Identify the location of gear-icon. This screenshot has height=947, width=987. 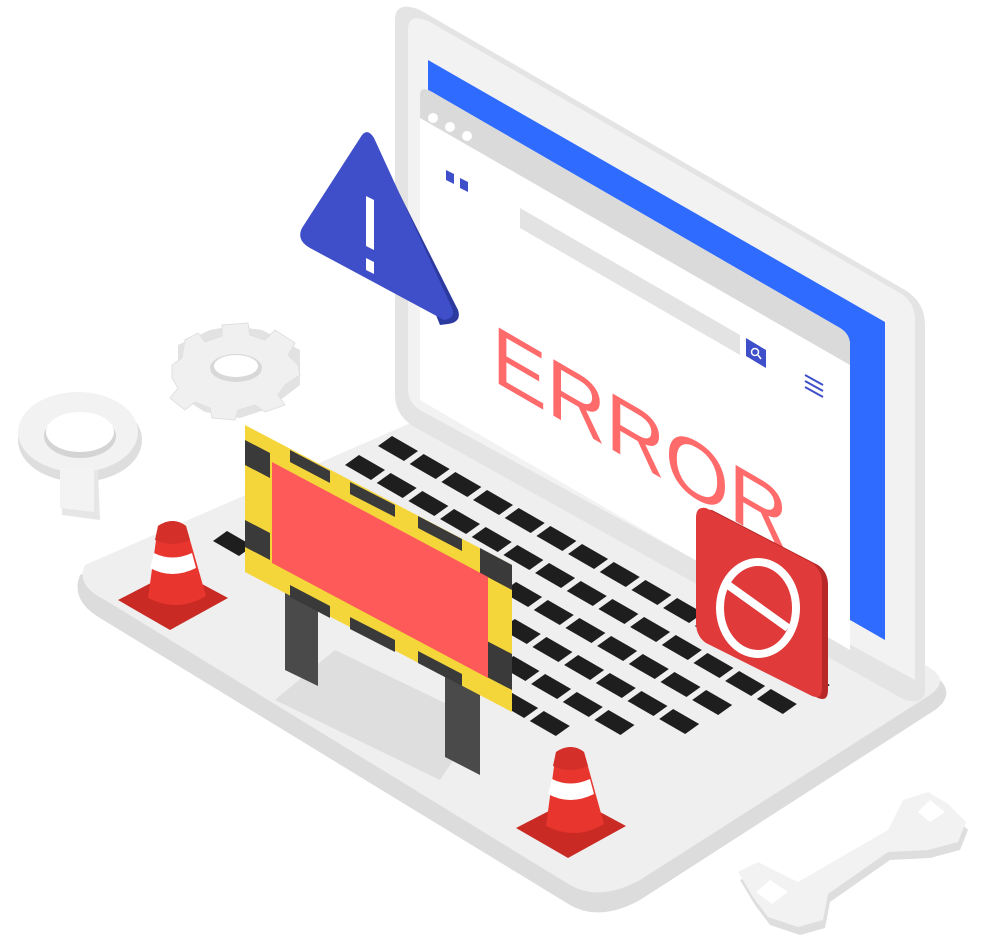
(235, 371).